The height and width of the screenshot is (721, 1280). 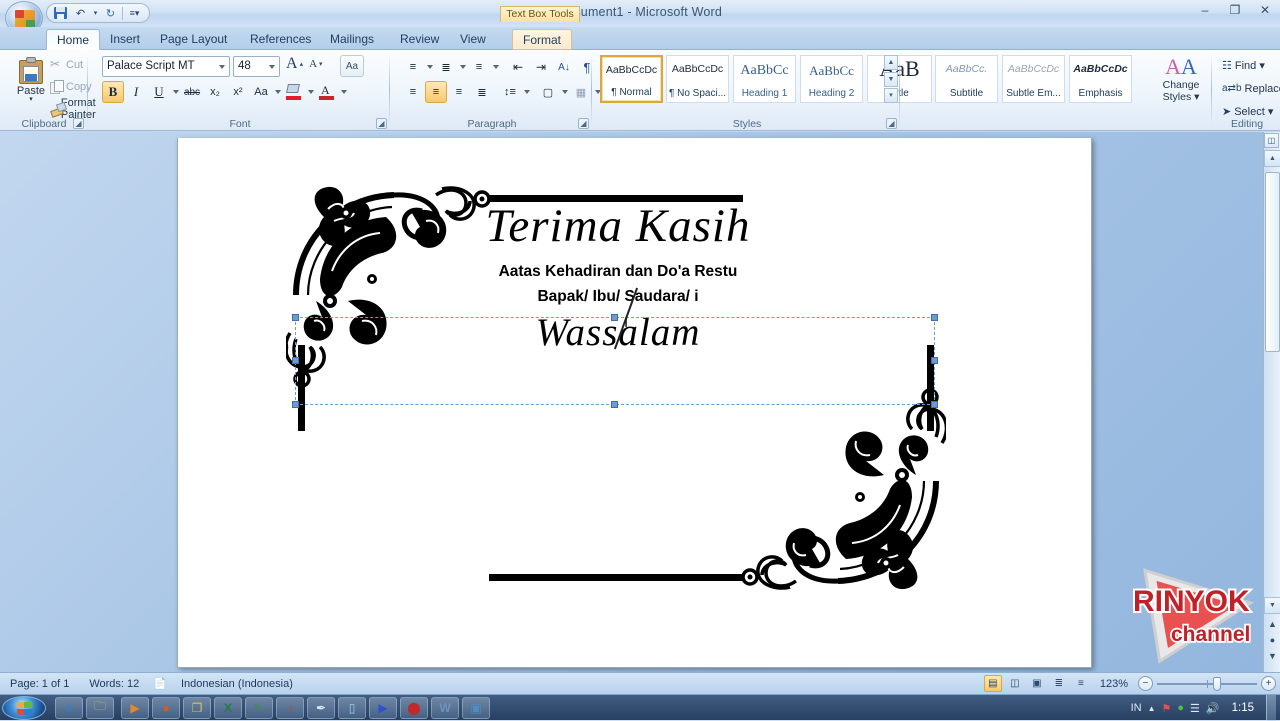 What do you see at coordinates (1145, 683) in the screenshot?
I see `zoom-out-button: −` at bounding box center [1145, 683].